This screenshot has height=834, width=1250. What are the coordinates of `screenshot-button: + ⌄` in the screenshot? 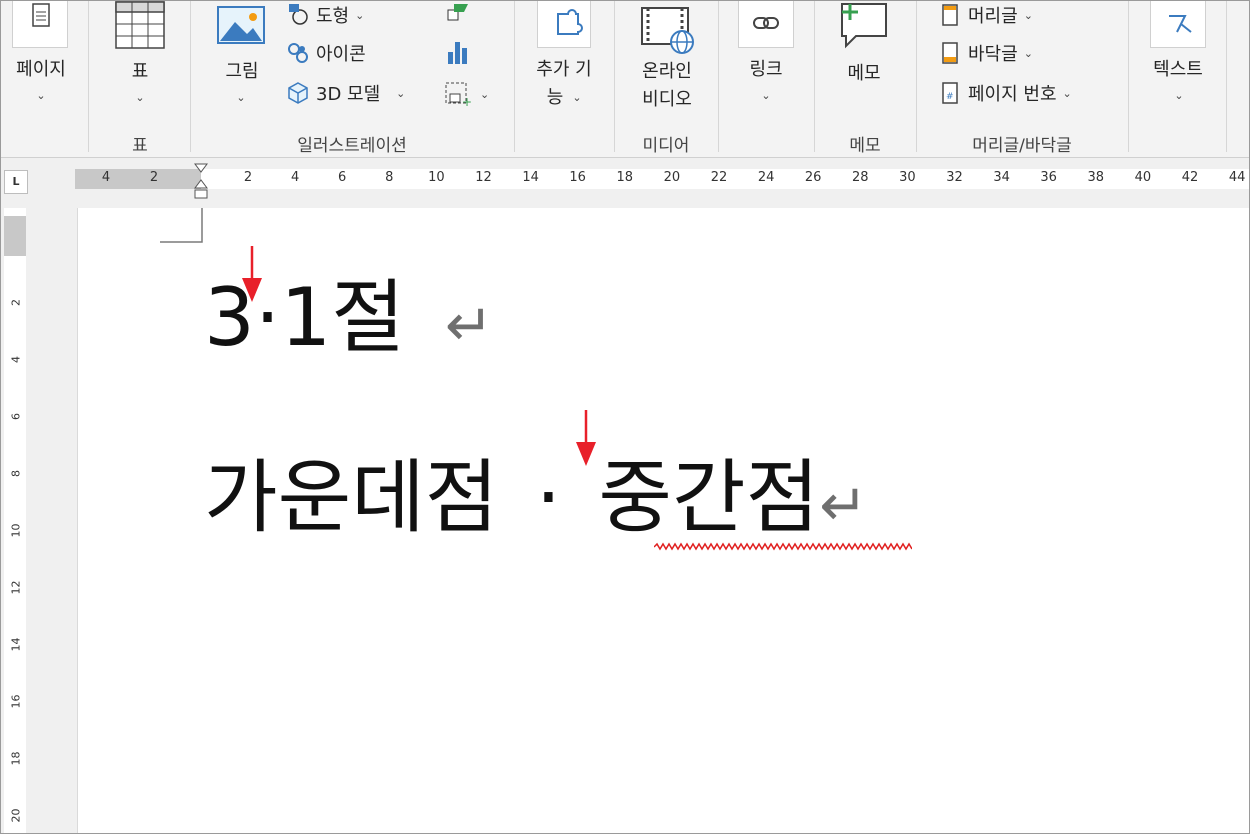 It's located at (469, 94).